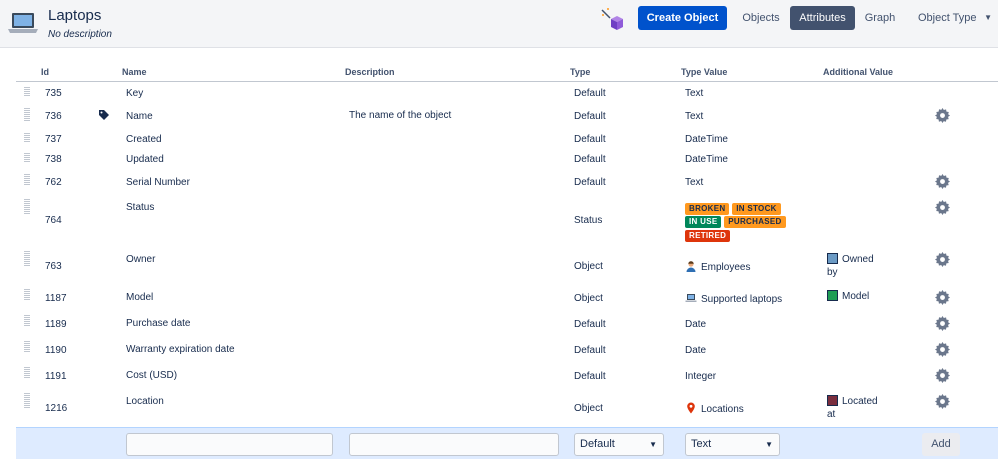  I want to click on attribute-id: 764, so click(53, 220).